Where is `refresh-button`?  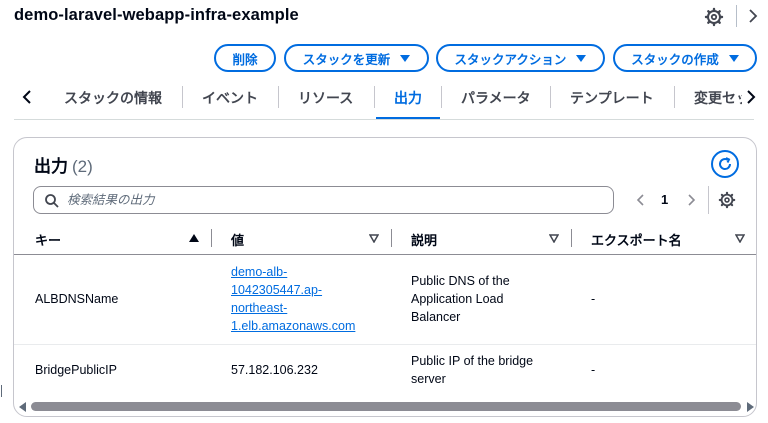 refresh-button is located at coordinates (725, 164).